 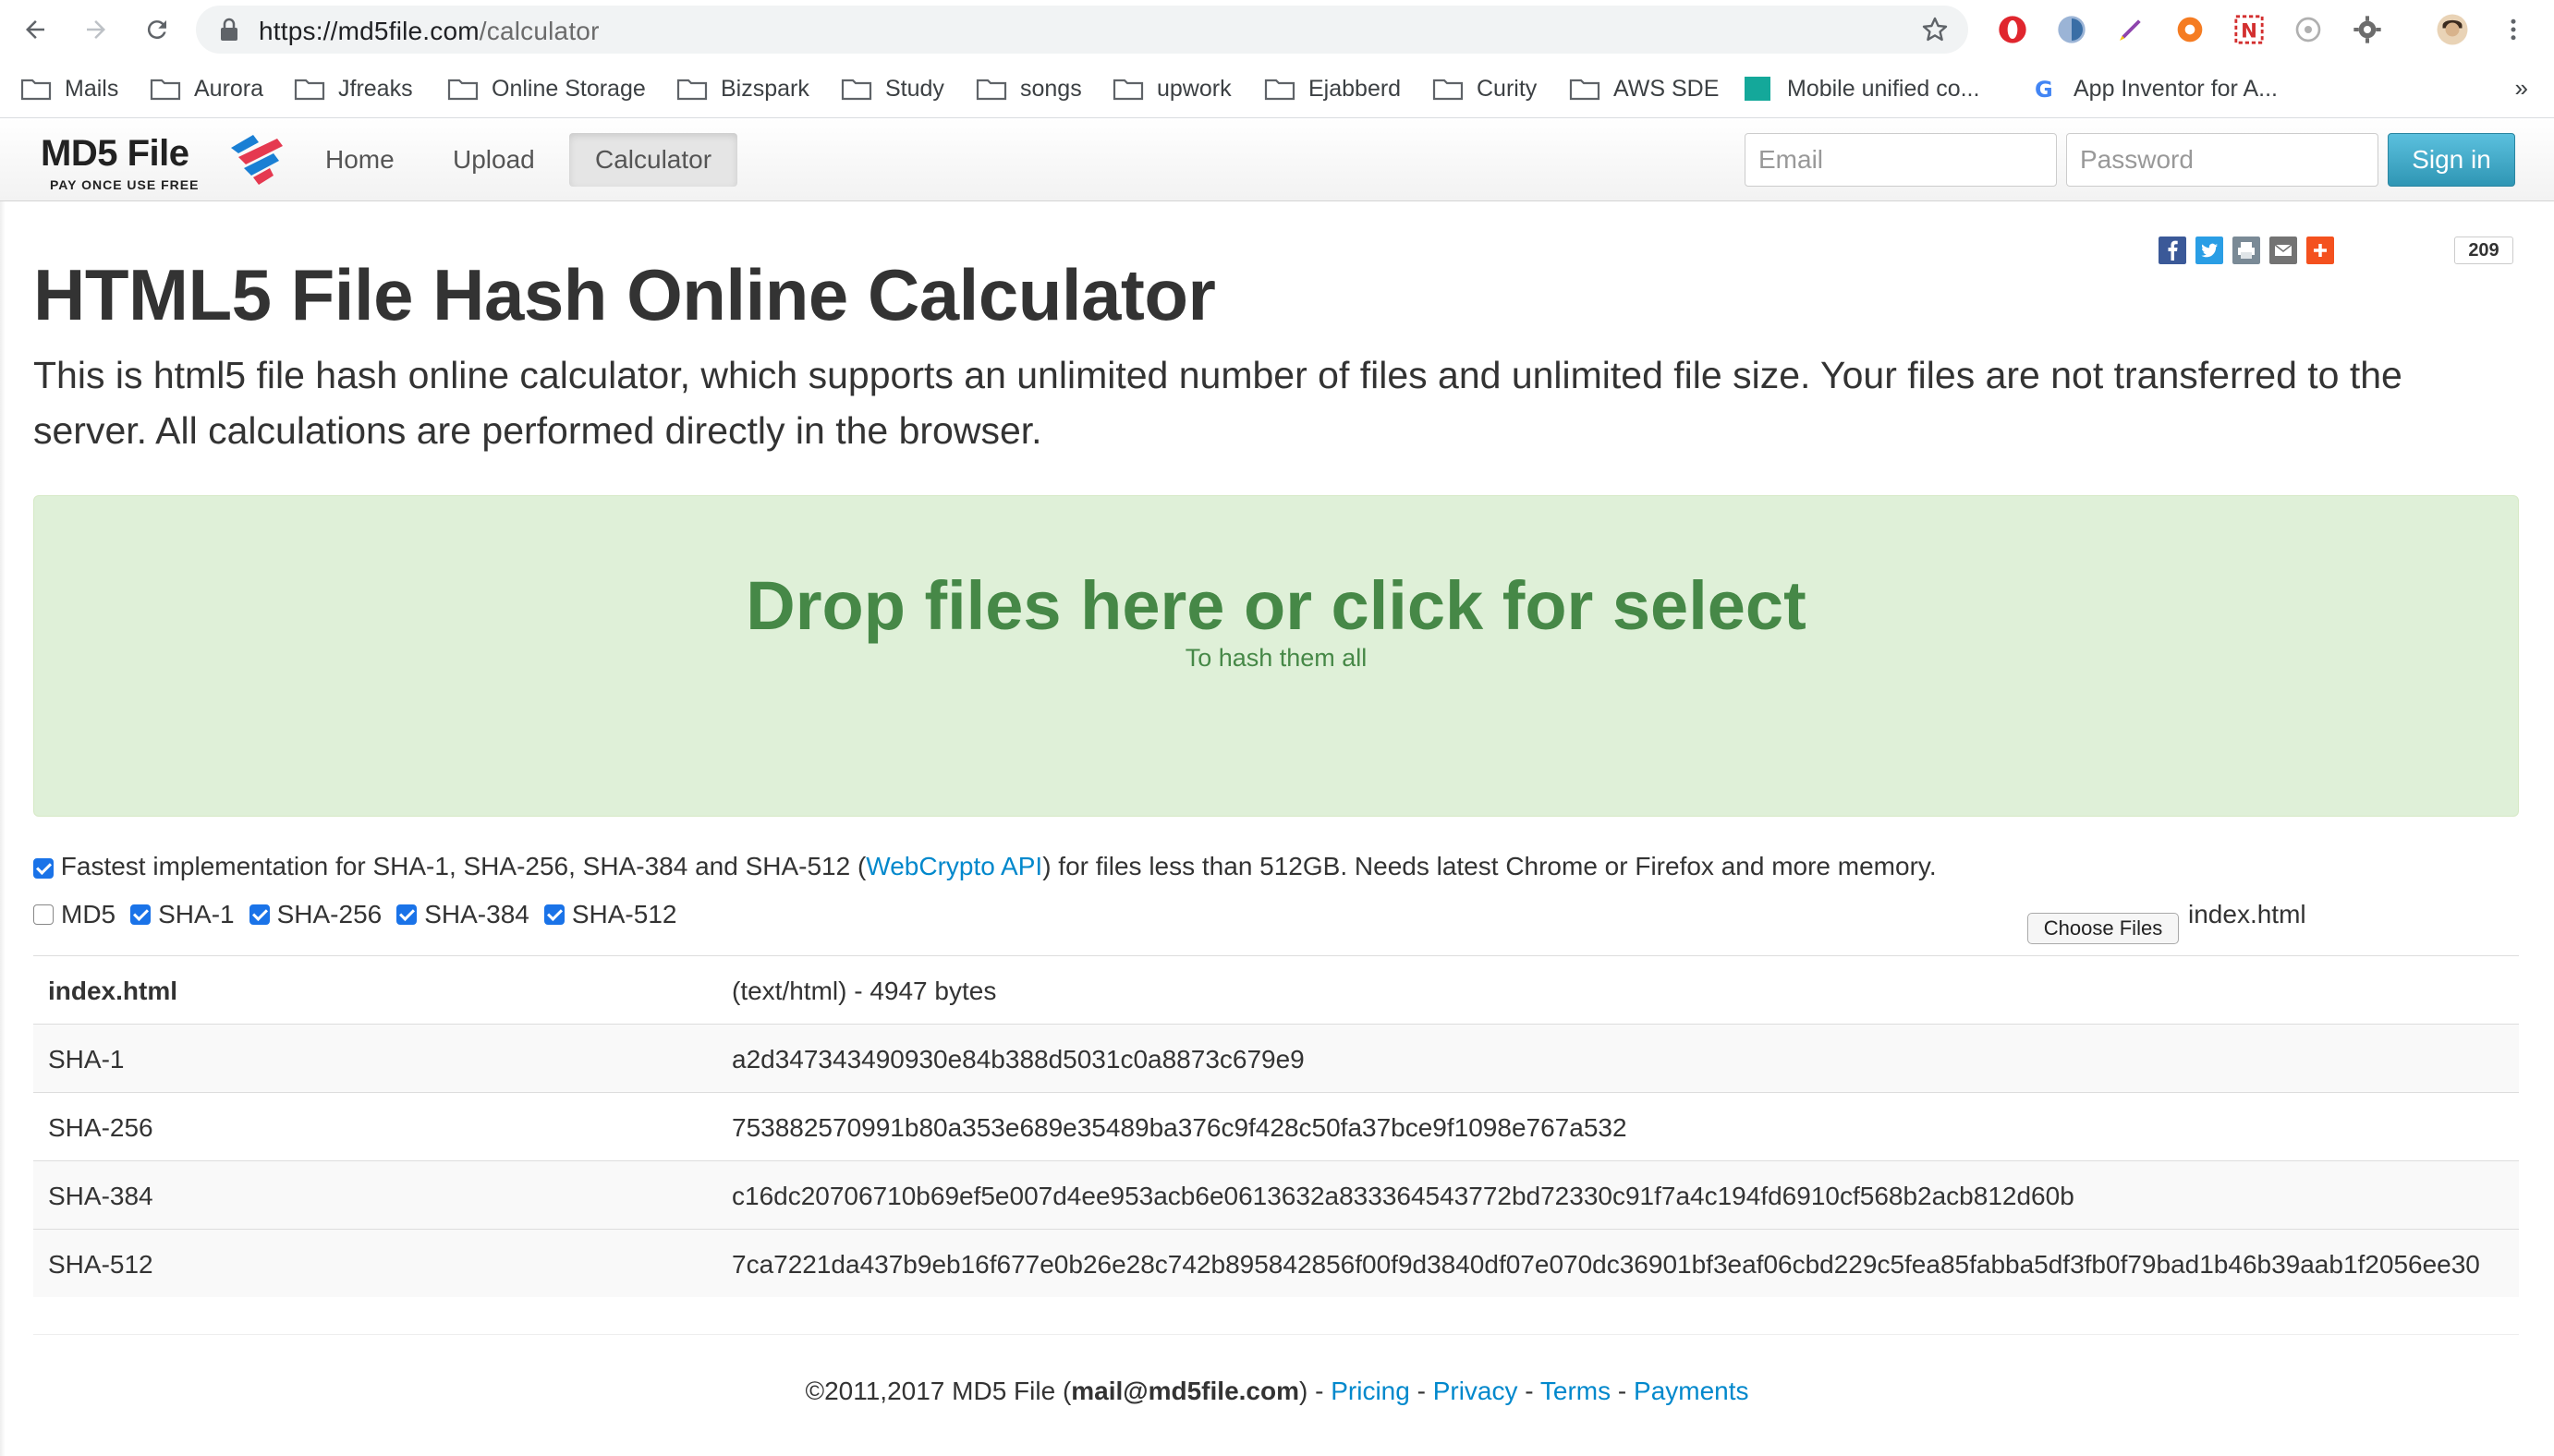 What do you see at coordinates (196, 914) in the screenshot?
I see `algo-label: SHA-1` at bounding box center [196, 914].